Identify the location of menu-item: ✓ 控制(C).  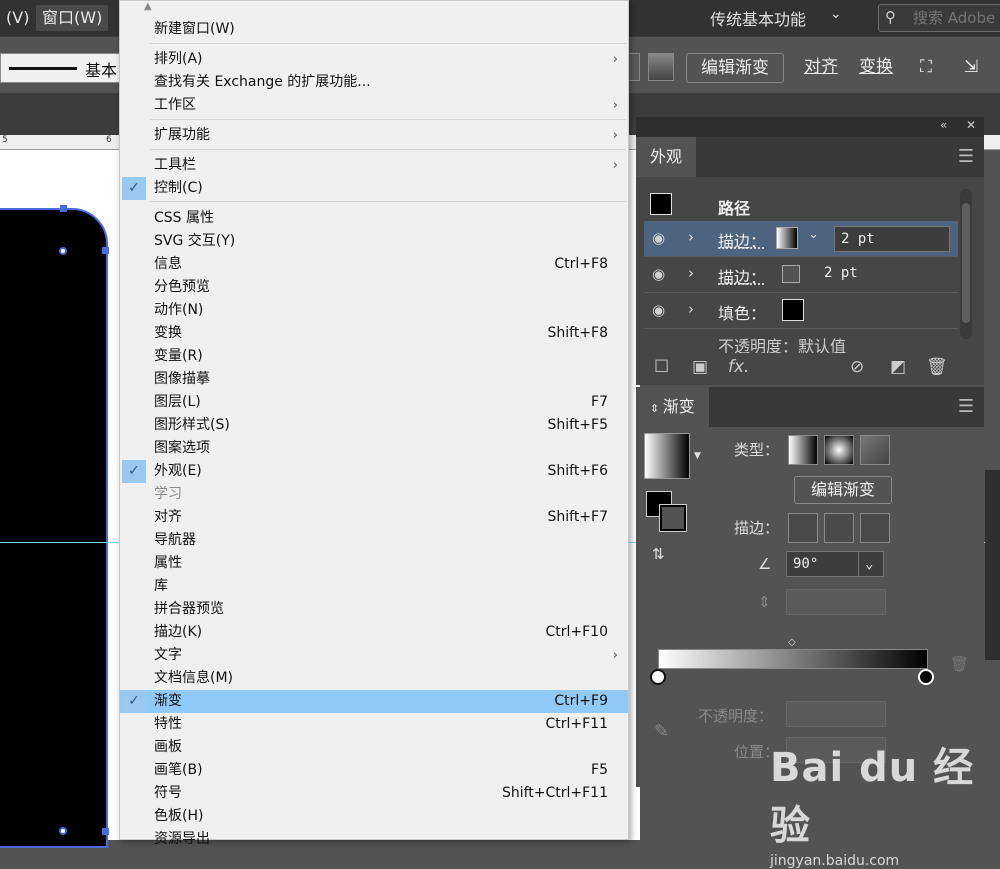
(374, 188).